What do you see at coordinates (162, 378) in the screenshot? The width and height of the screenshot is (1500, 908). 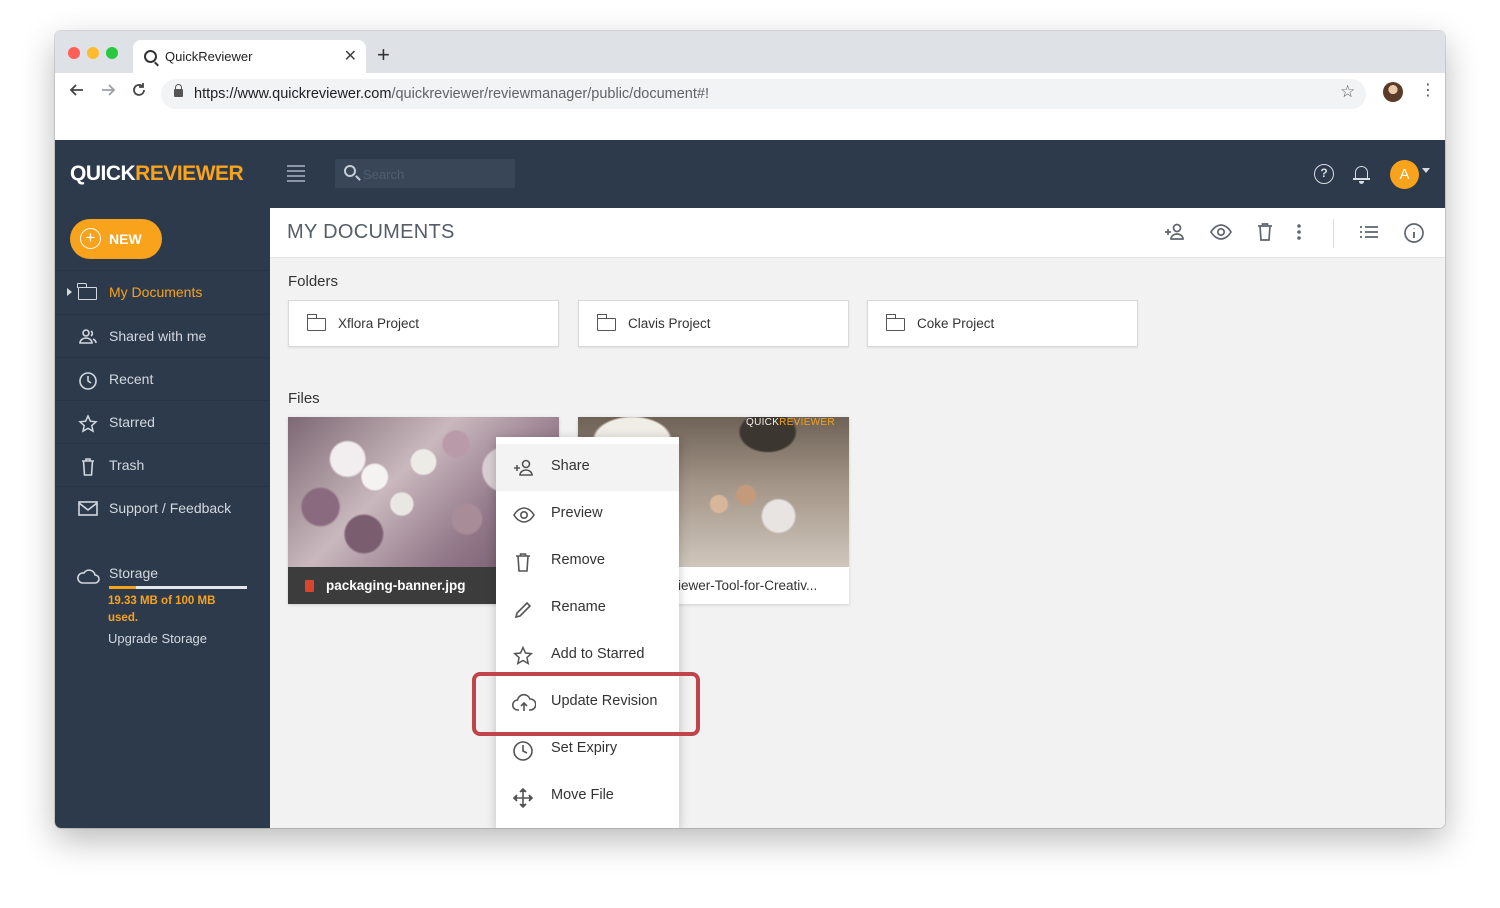 I see `sidebar-item-recent: Recent` at bounding box center [162, 378].